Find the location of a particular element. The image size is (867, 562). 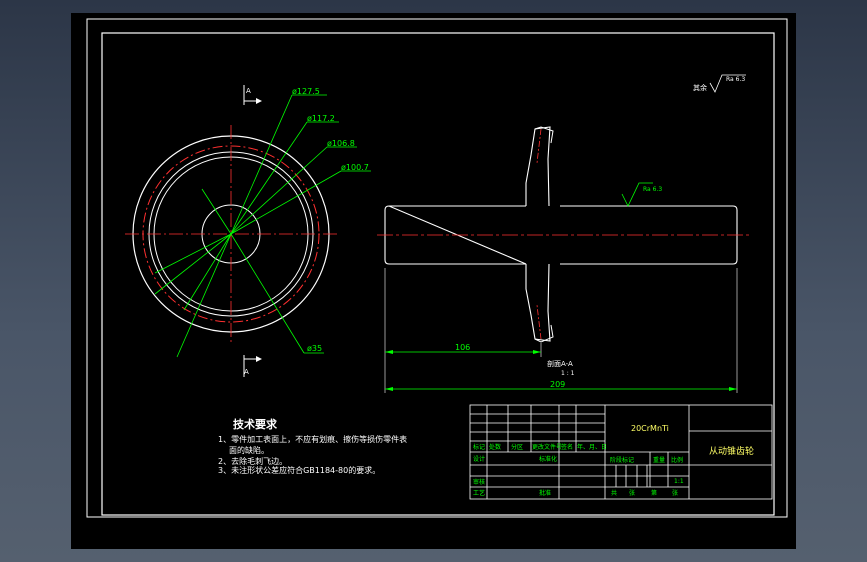

roughness-callout: Ra 6.3 is located at coordinates (652, 189).